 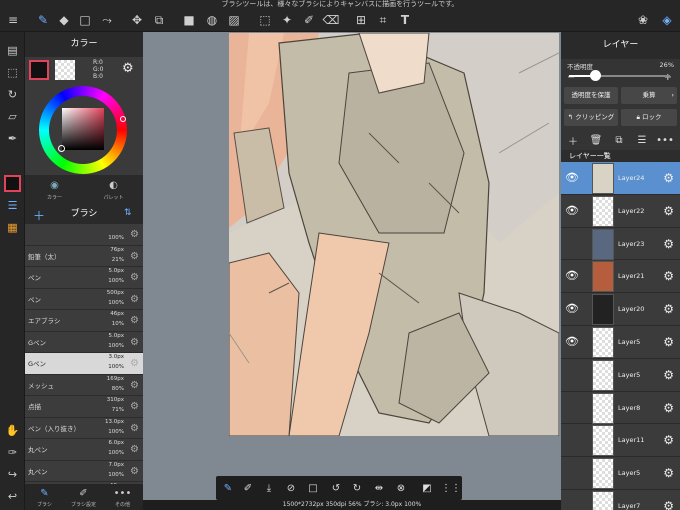 I want to click on fill-color-icon: ■, so click(x=189, y=20).